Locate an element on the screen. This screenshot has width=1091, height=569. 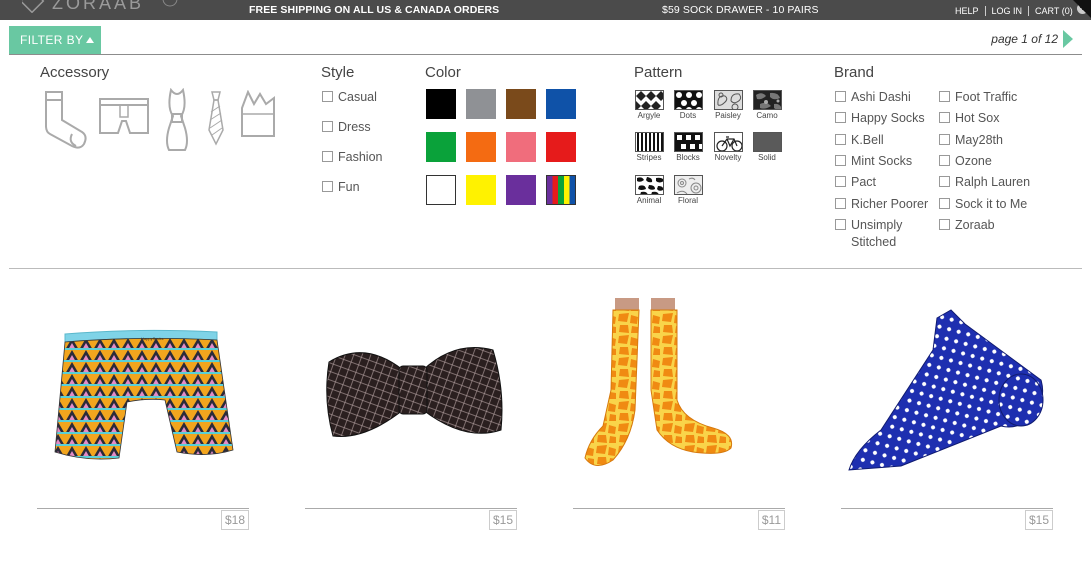
brand-label: Unsimply Stitched is located at coordinates (877, 233).